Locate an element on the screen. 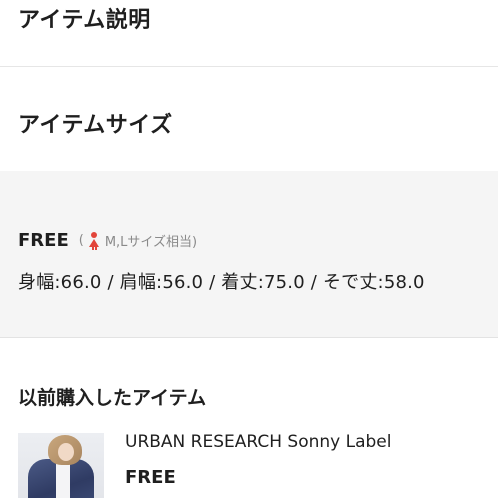 Image resolution: width=498 pixels, height=498 pixels. purchase-history-item: URBAN RESEARCH Sonny Label FREE is located at coordinates (249, 465).